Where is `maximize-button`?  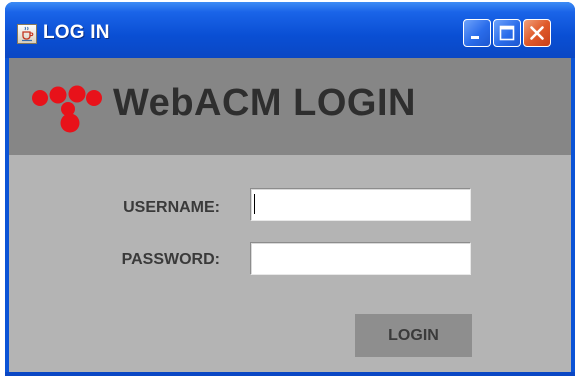 maximize-button is located at coordinates (507, 33).